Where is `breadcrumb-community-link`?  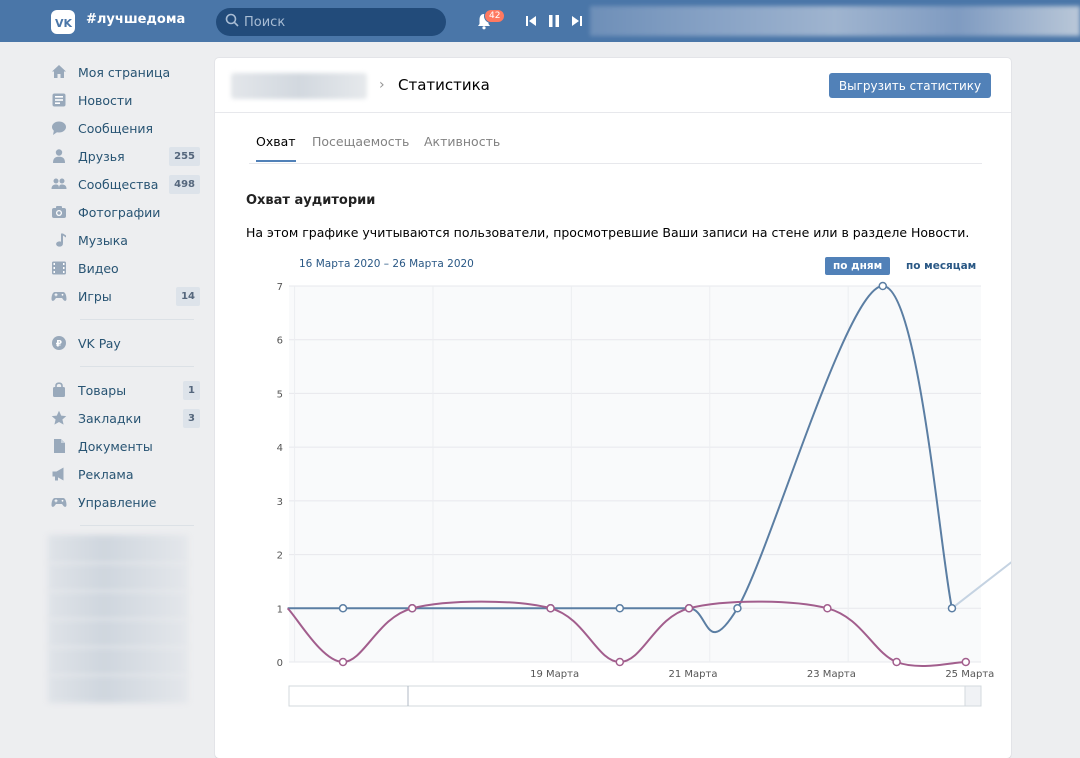 breadcrumb-community-link is located at coordinates (299, 86).